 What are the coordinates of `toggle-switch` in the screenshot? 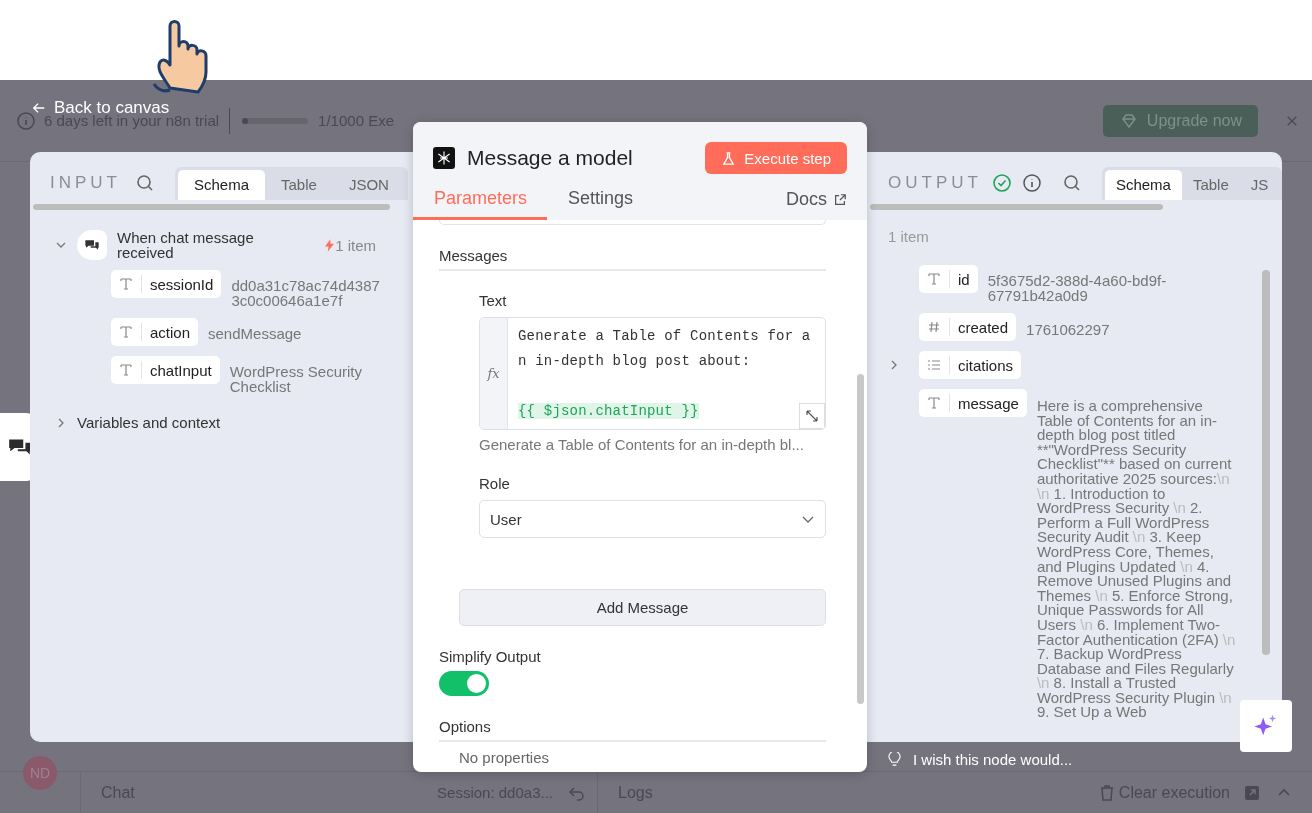 It's located at (464, 683).